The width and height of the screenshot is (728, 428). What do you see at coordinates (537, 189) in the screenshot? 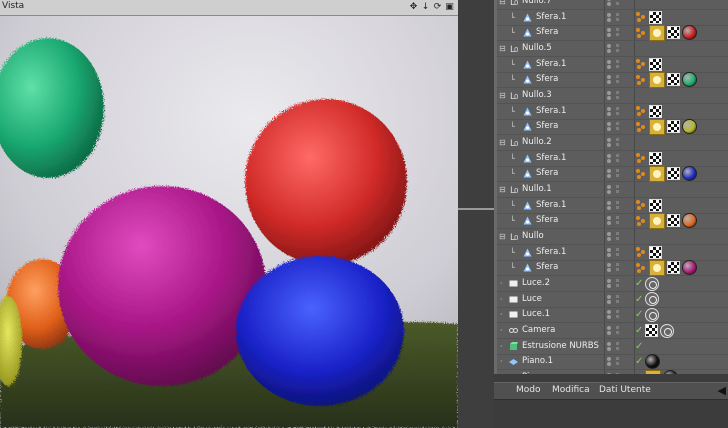
I see `object-name: Nullo.1` at bounding box center [537, 189].